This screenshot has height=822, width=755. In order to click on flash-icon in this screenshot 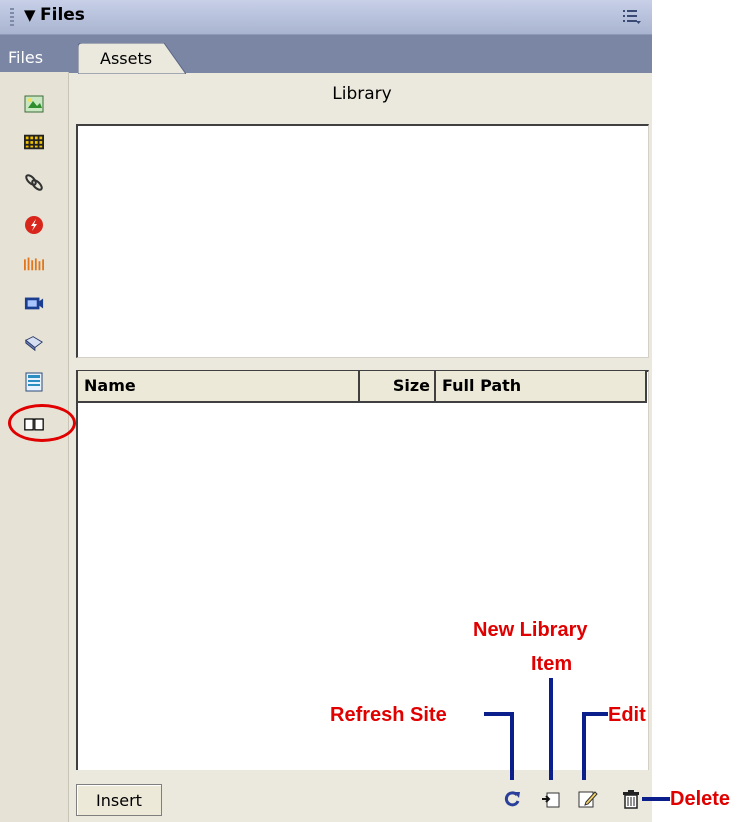, I will do `click(34, 225)`.